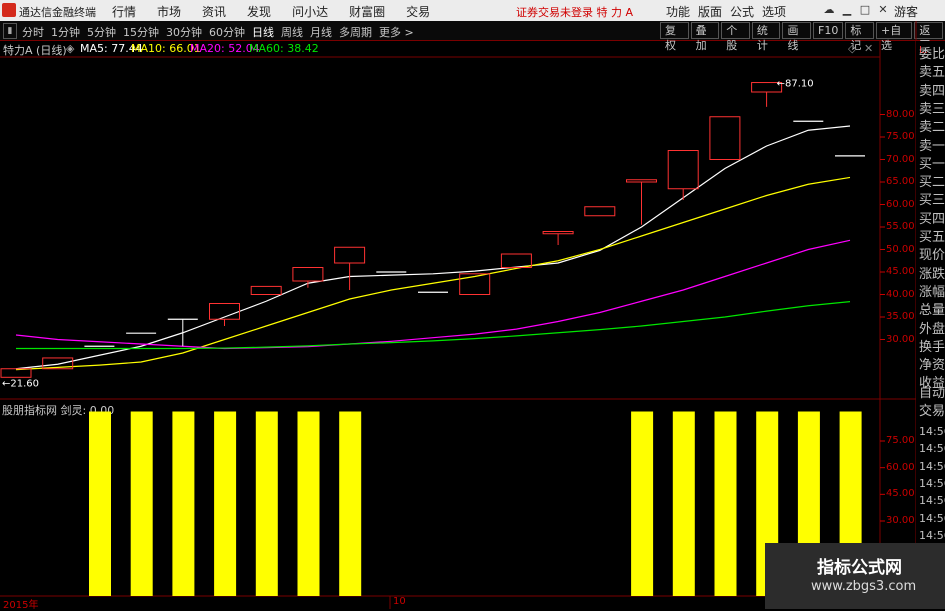  Describe the element at coordinates (20, 383) in the screenshot. I see `low-price-label: ←21.60` at that location.